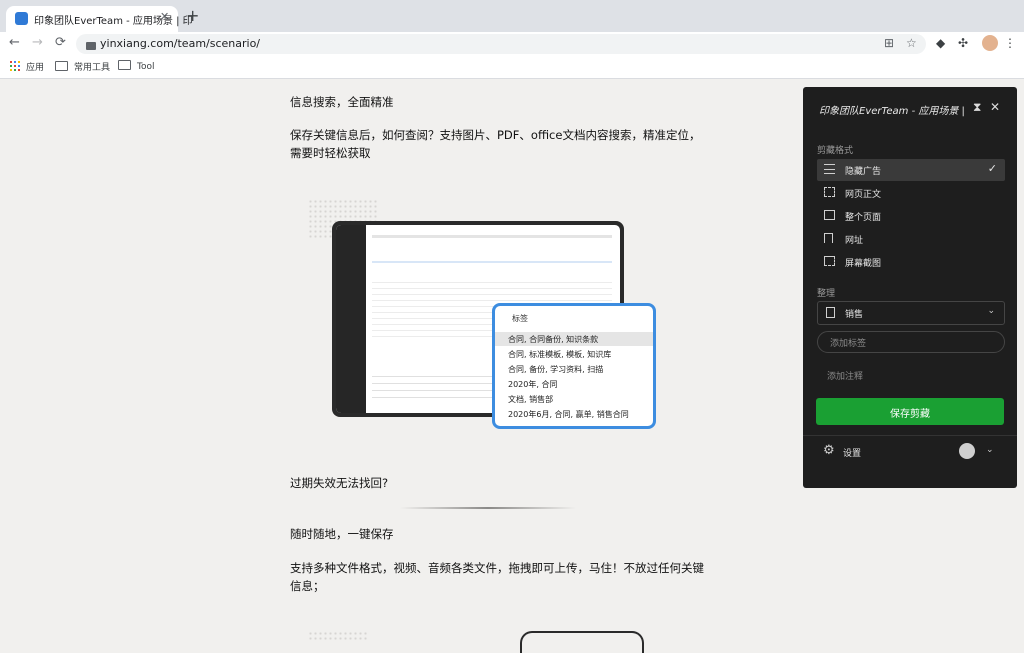 This screenshot has height=653, width=1024. Describe the element at coordinates (990, 43) in the screenshot. I see `profile-avatar` at that location.